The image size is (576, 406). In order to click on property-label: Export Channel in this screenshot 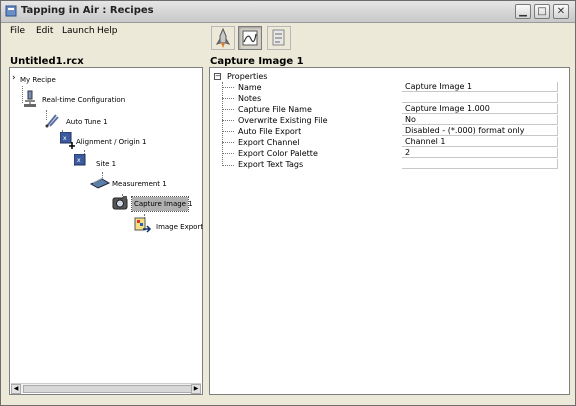, I will do `click(269, 142)`.